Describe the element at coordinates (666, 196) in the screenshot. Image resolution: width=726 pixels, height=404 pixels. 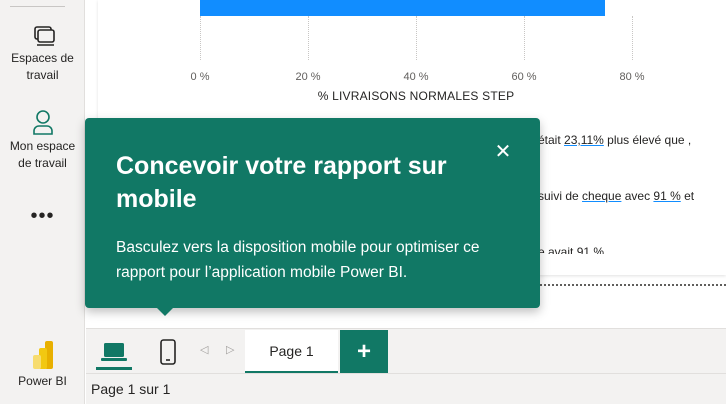
I see `narrative-highlight: 91 %` at that location.